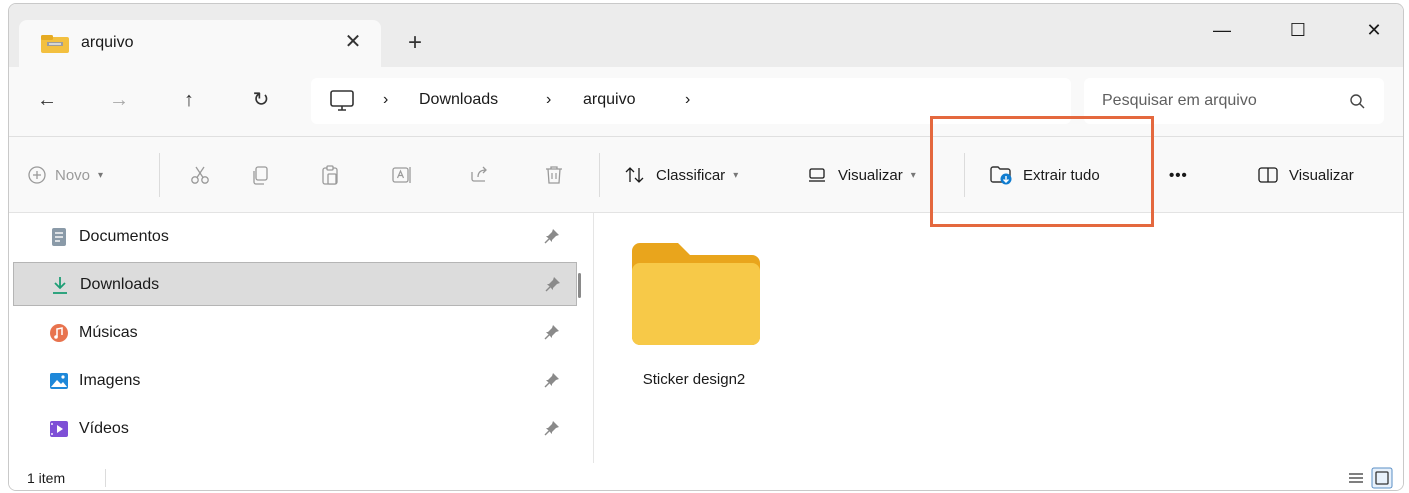 This screenshot has height=493, width=1409. I want to click on up-button: ↑, so click(189, 100).